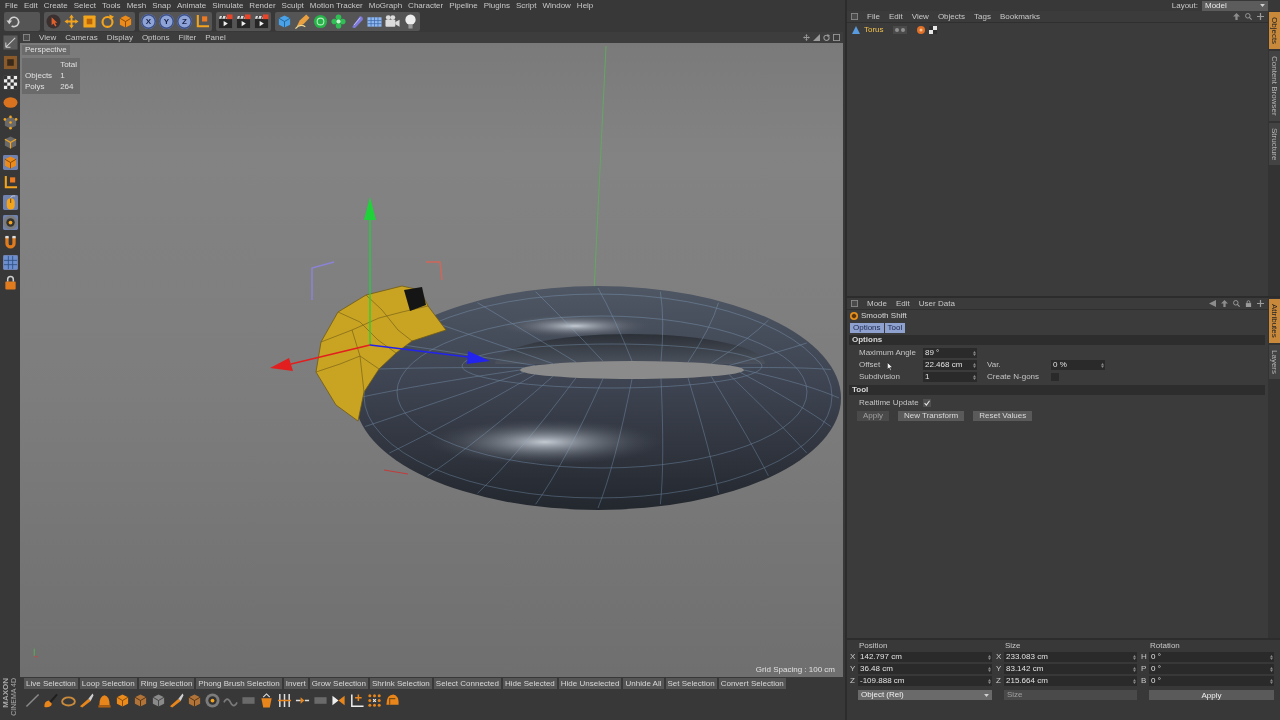 The width and height of the screenshot is (1280, 720). I want to click on light-bulb-icon, so click(410, 21).